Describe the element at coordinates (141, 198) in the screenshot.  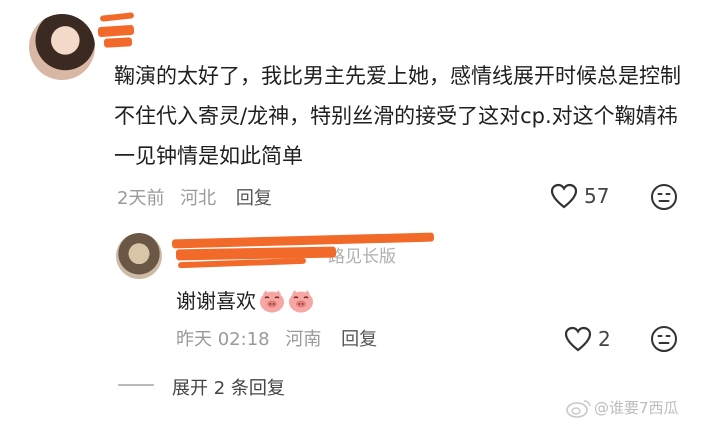
I see `comment-time: 2天前` at that location.